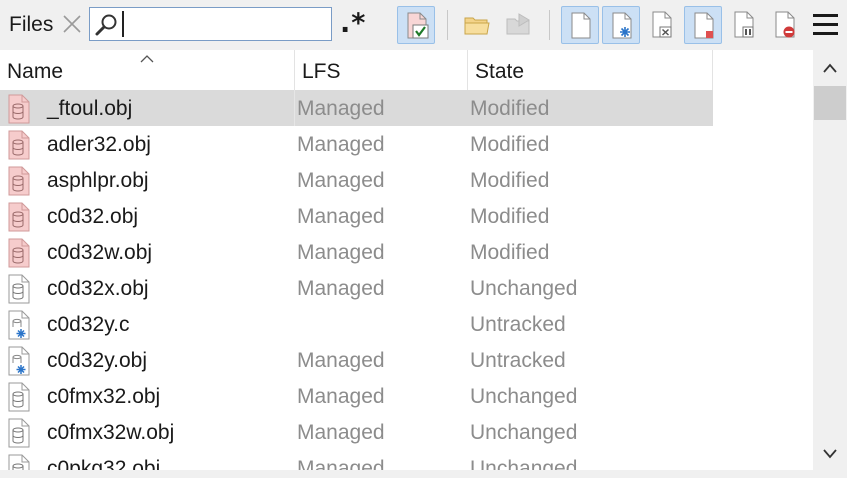 This screenshot has height=478, width=847. I want to click on regex-toggle: .*, so click(353, 23).